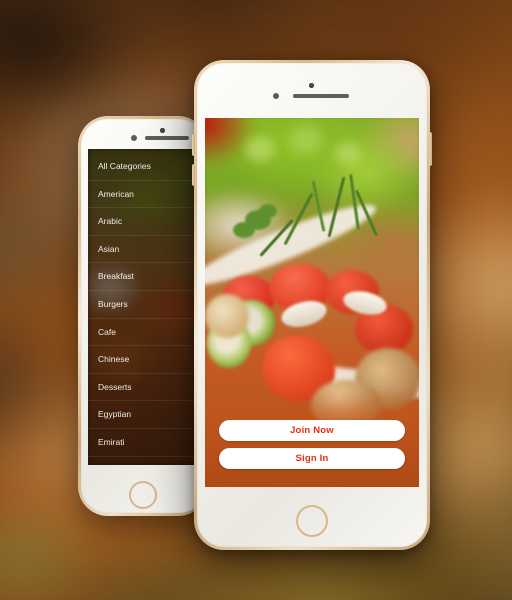 This screenshot has width=512, height=600. What do you see at coordinates (143, 333) in the screenshot?
I see `category-menu-item: Cafe` at bounding box center [143, 333].